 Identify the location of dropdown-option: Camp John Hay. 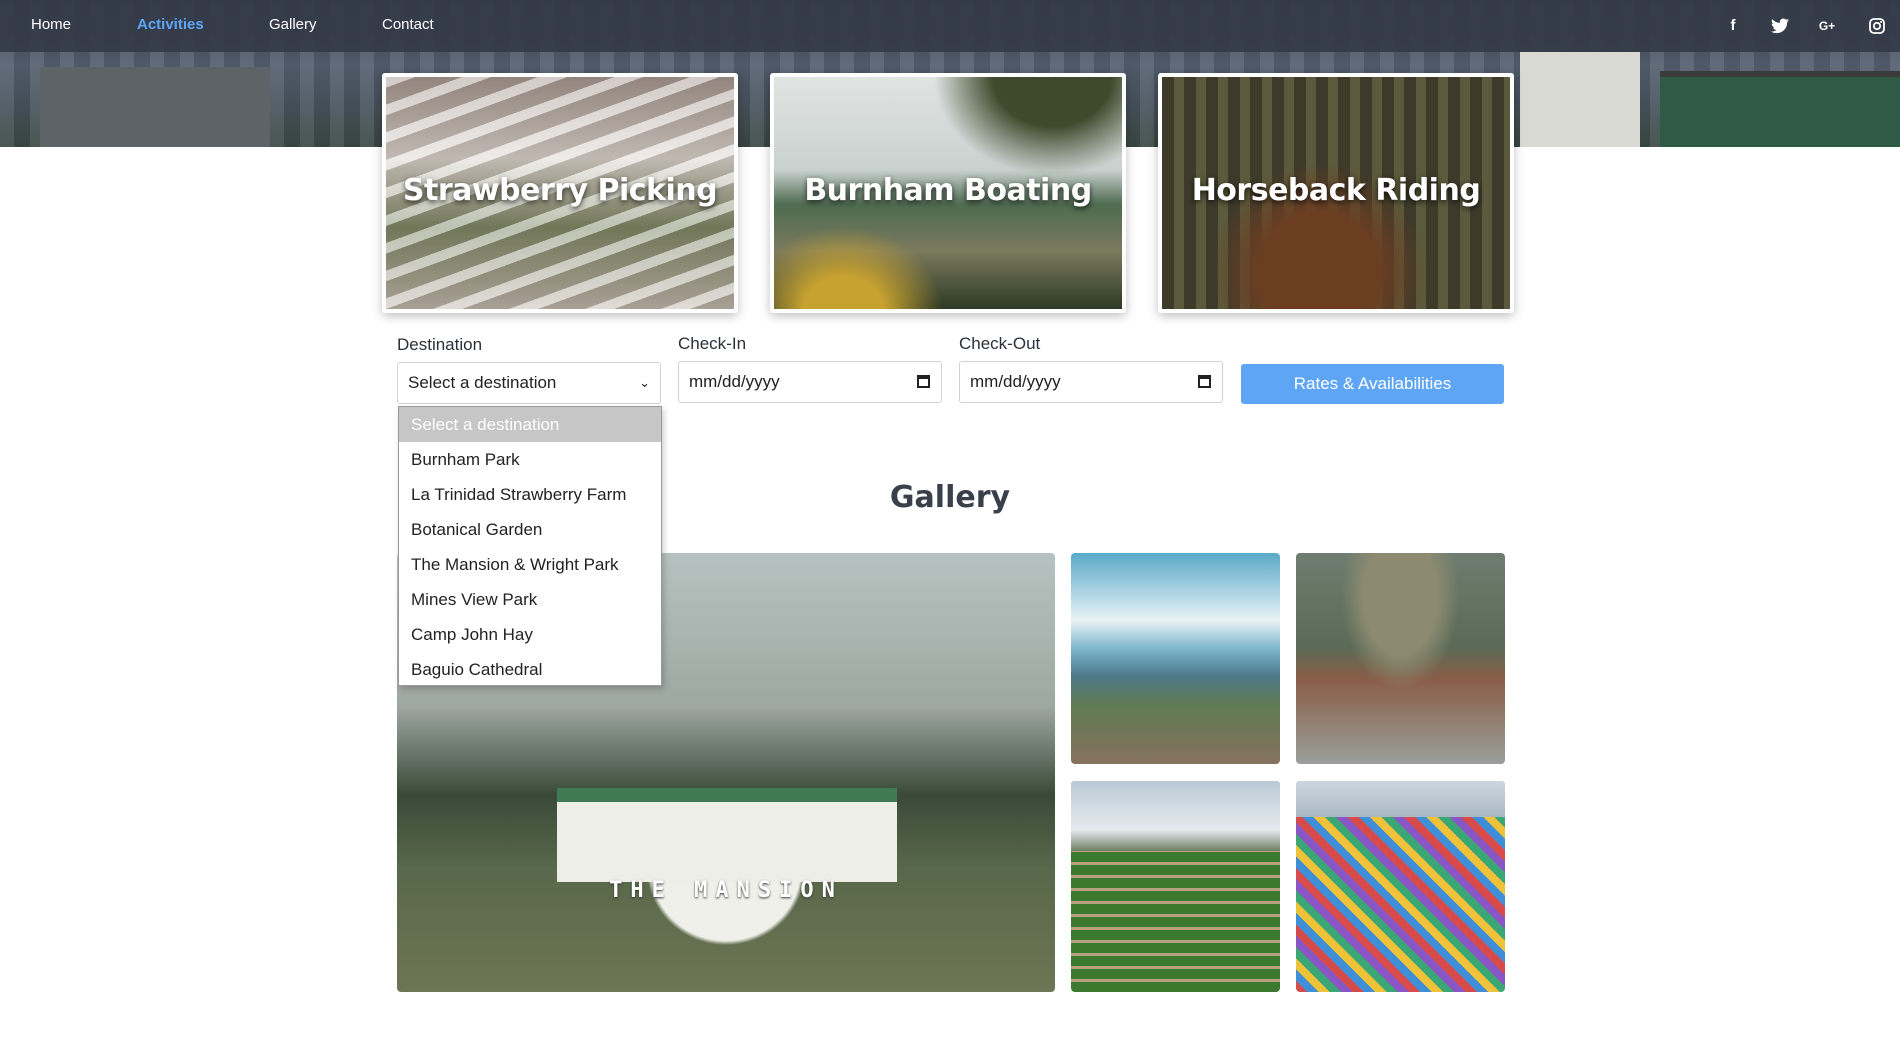
(530, 634).